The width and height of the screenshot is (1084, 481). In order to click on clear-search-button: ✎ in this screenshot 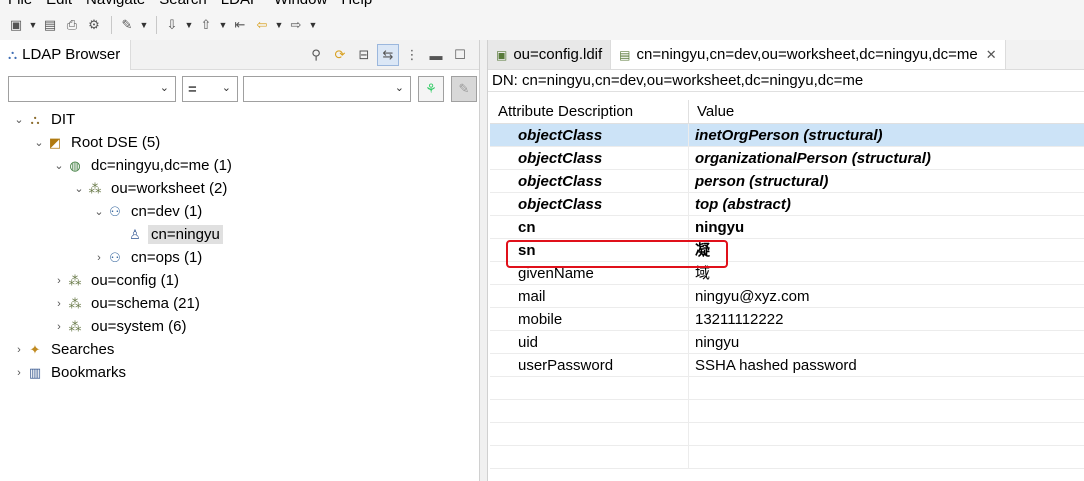, I will do `click(464, 89)`.